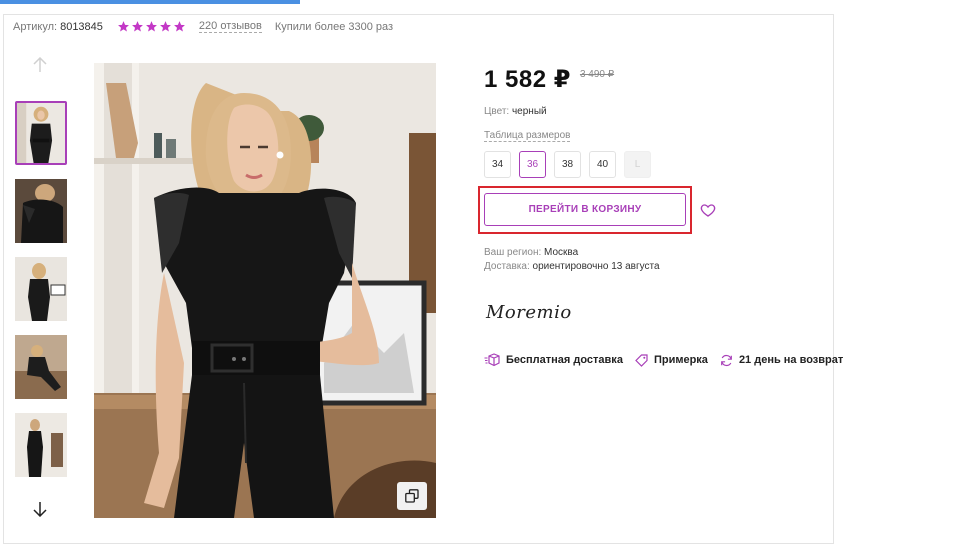  I want to click on old-price: 3 490 ₽, so click(597, 74).